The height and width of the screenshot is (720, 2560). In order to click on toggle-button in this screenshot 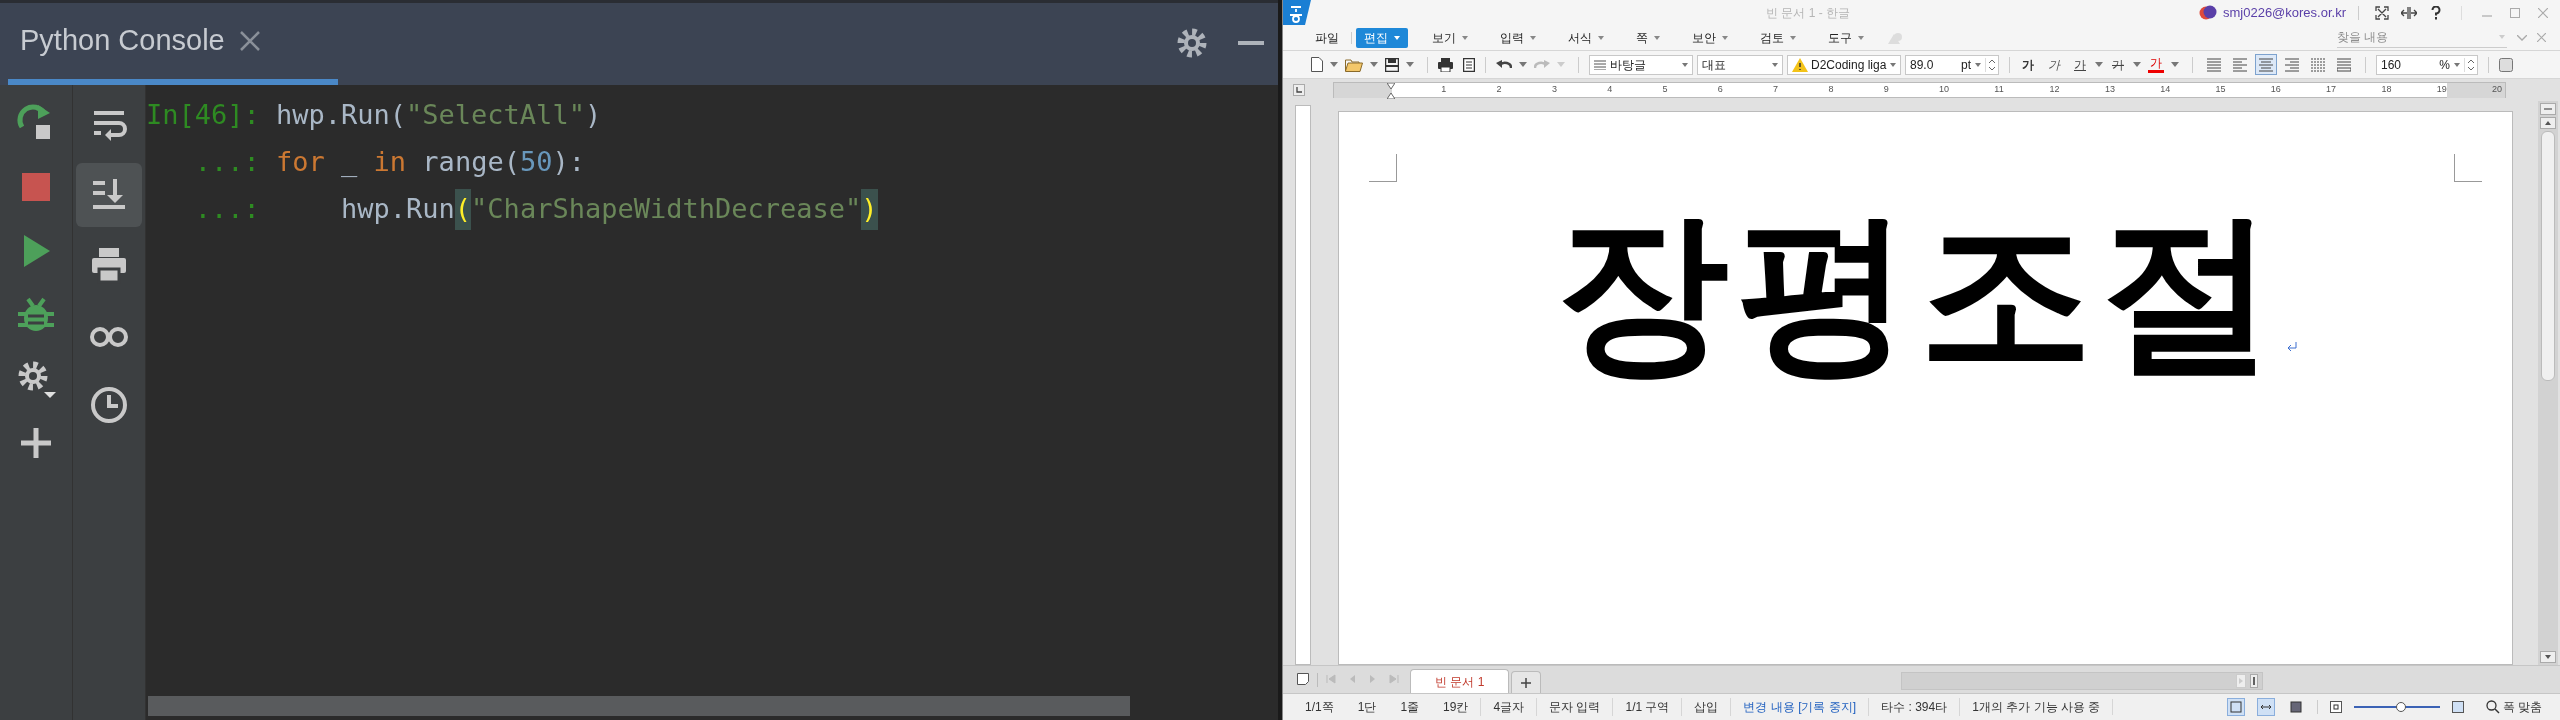, I will do `click(109, 195)`.